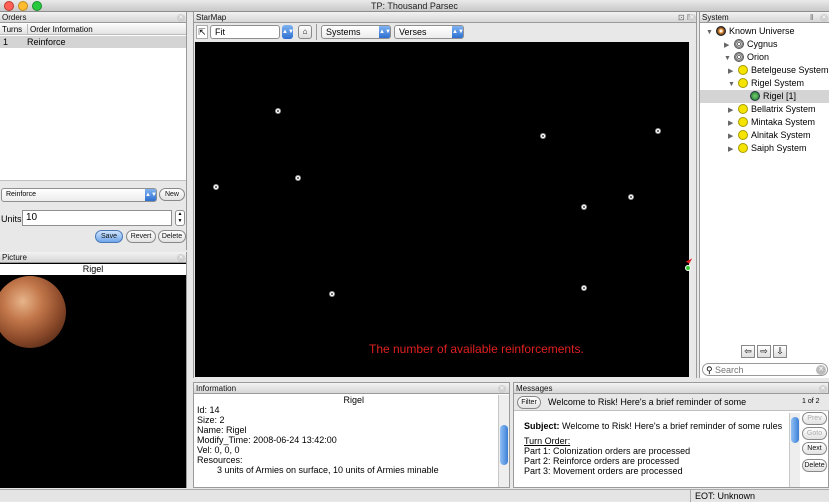  What do you see at coordinates (688, 268) in the screenshot?
I see `selected-planet-marker` at bounding box center [688, 268].